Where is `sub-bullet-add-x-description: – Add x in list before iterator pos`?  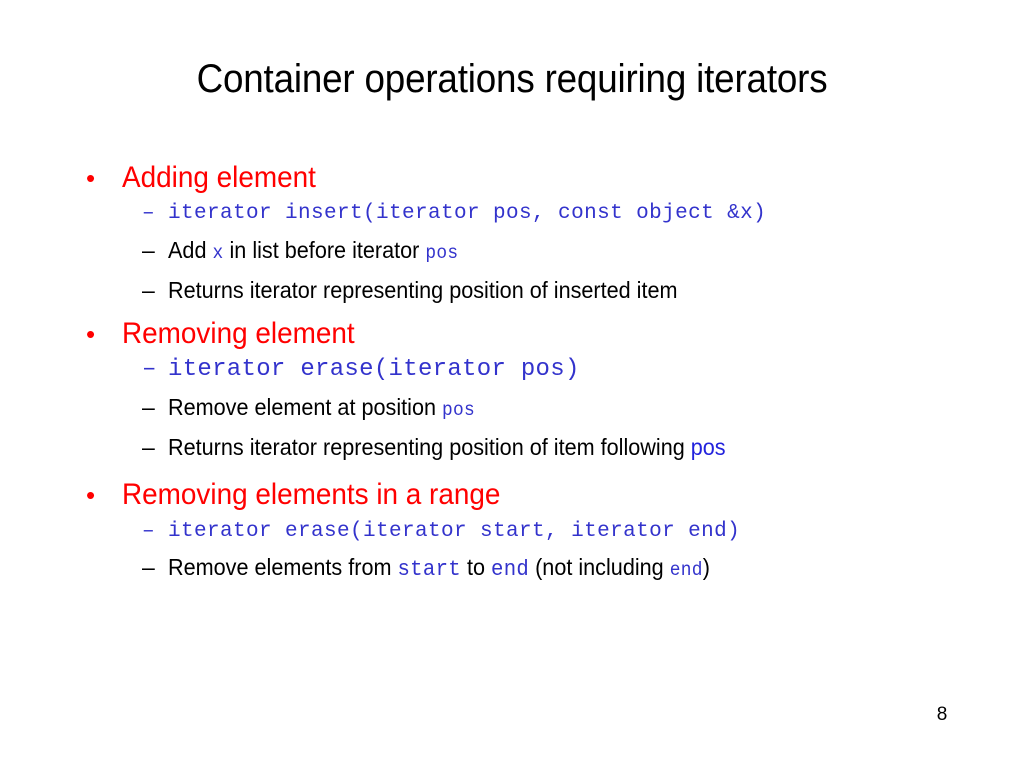
sub-bullet-add-x-description: – Add x in list before iterator pos is located at coordinates (520, 251).